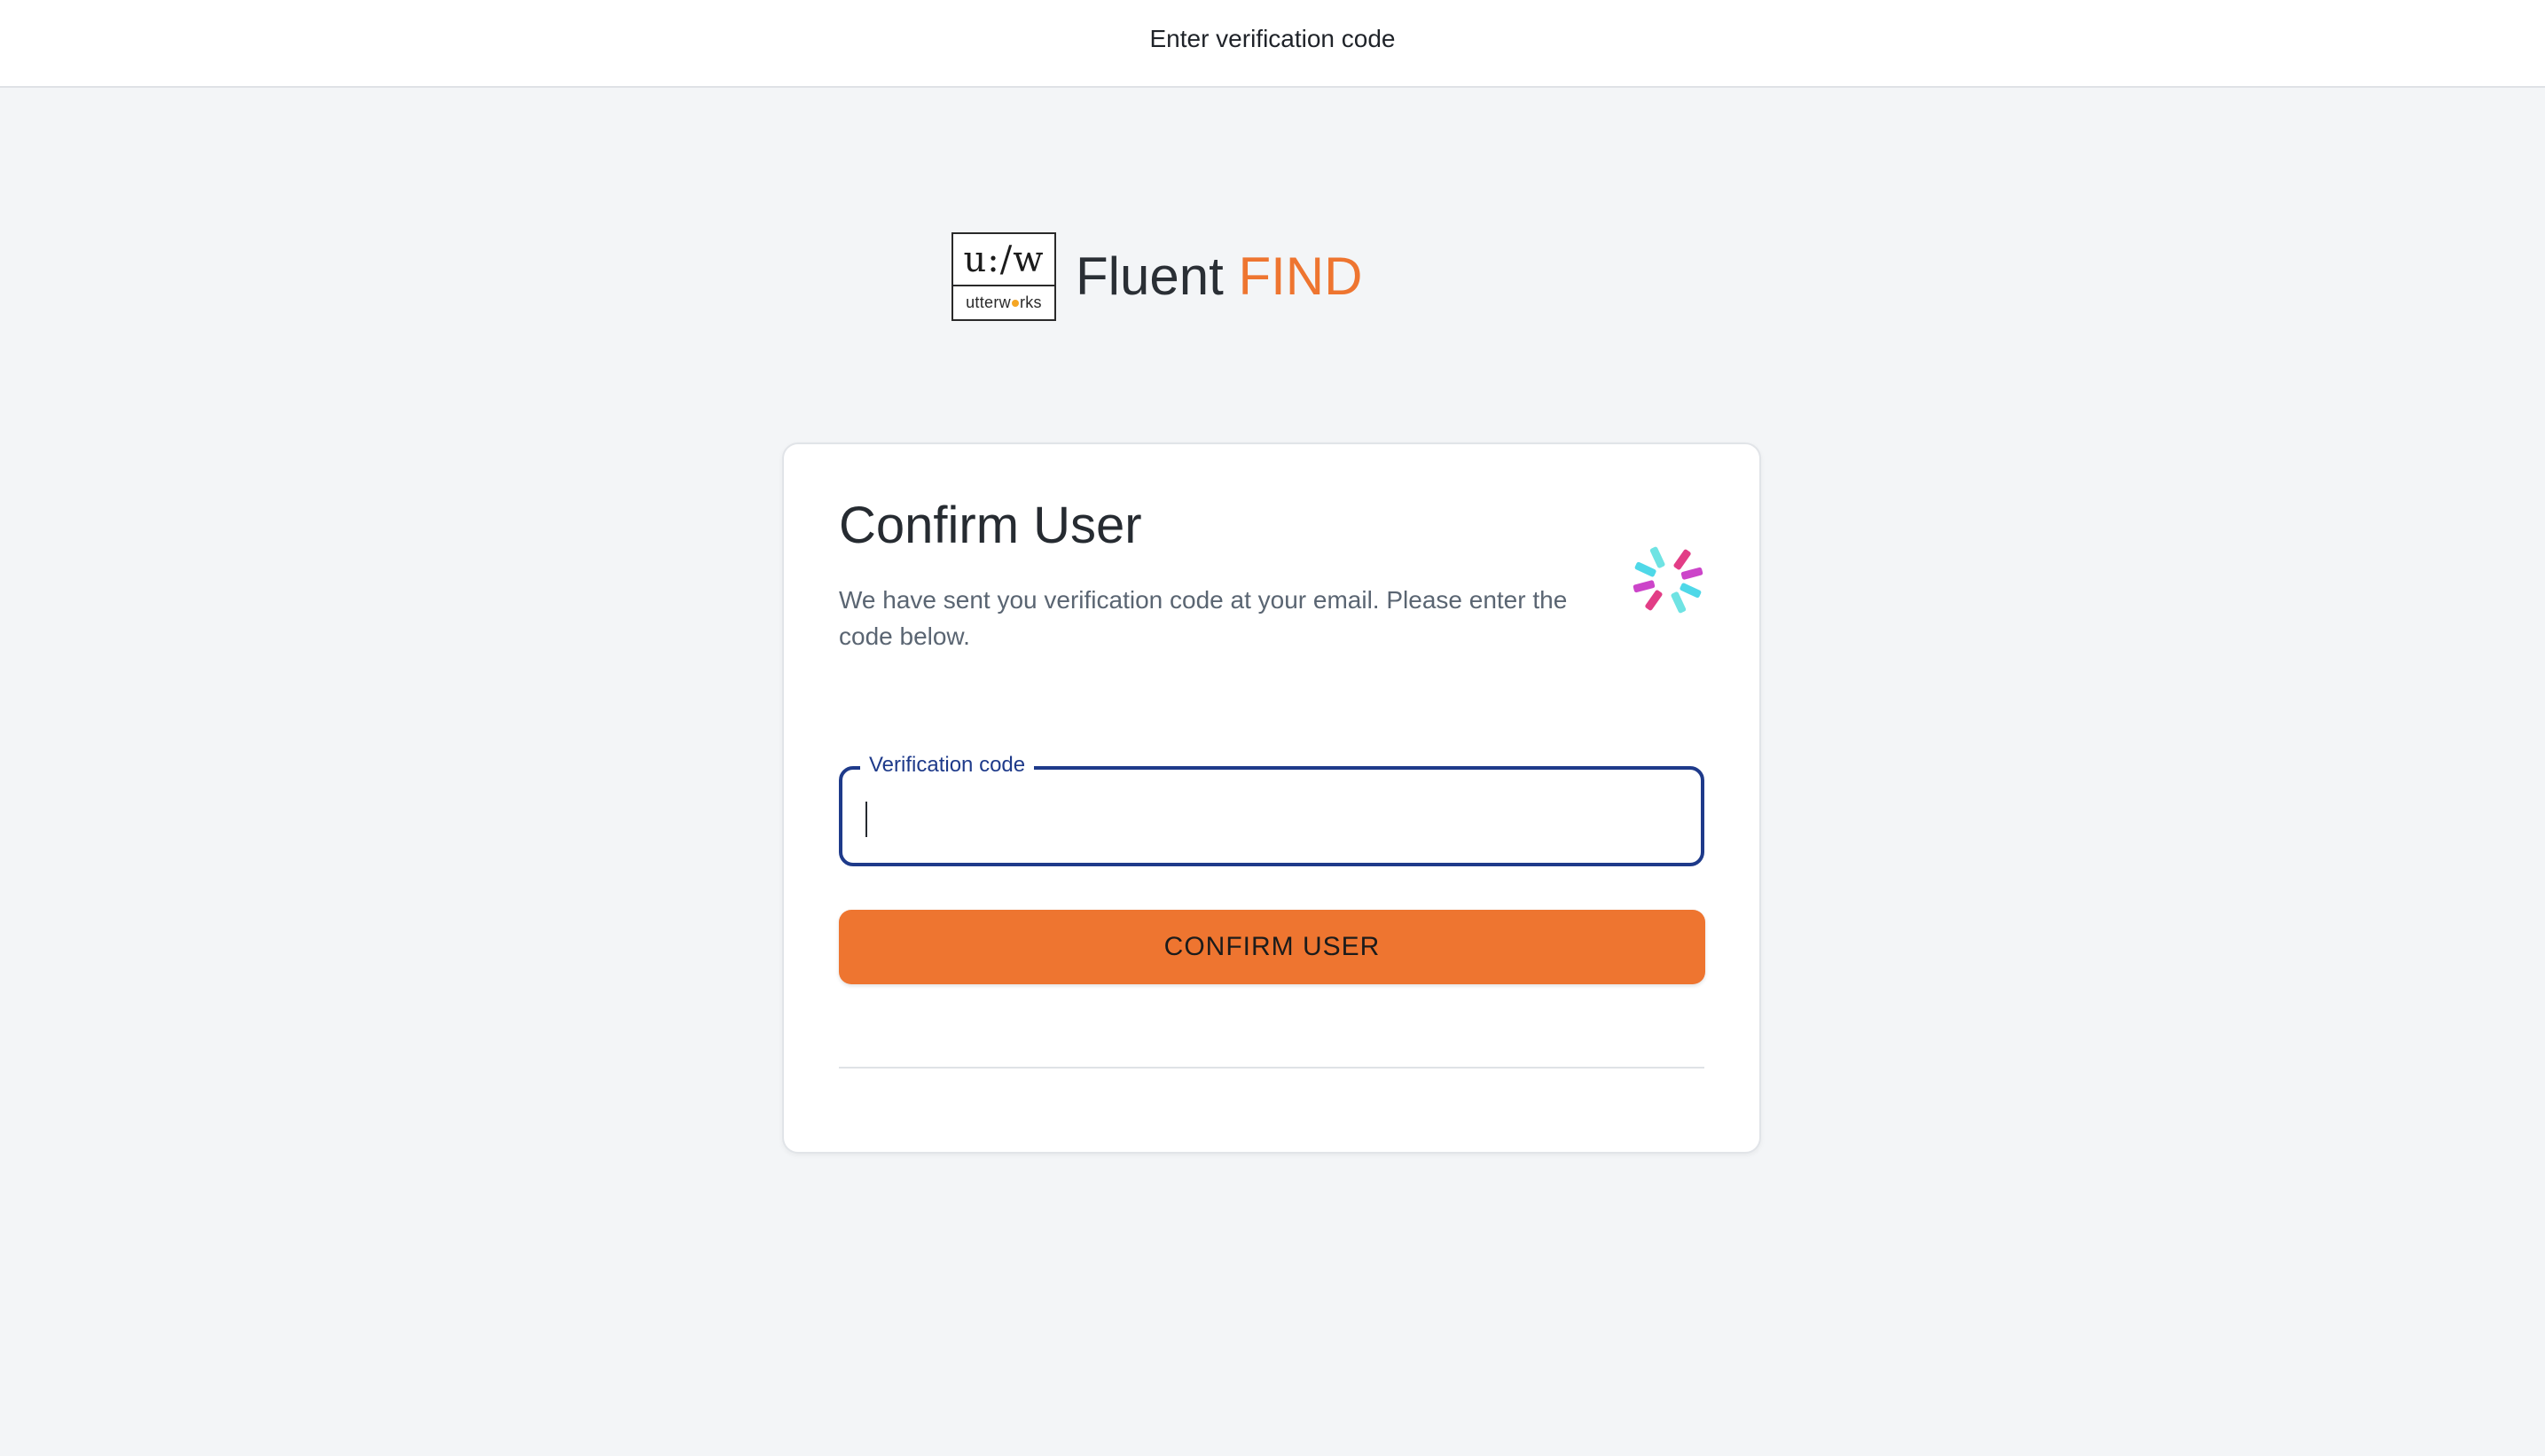 The height and width of the screenshot is (1456, 2545). I want to click on text-caret, so click(866, 819).